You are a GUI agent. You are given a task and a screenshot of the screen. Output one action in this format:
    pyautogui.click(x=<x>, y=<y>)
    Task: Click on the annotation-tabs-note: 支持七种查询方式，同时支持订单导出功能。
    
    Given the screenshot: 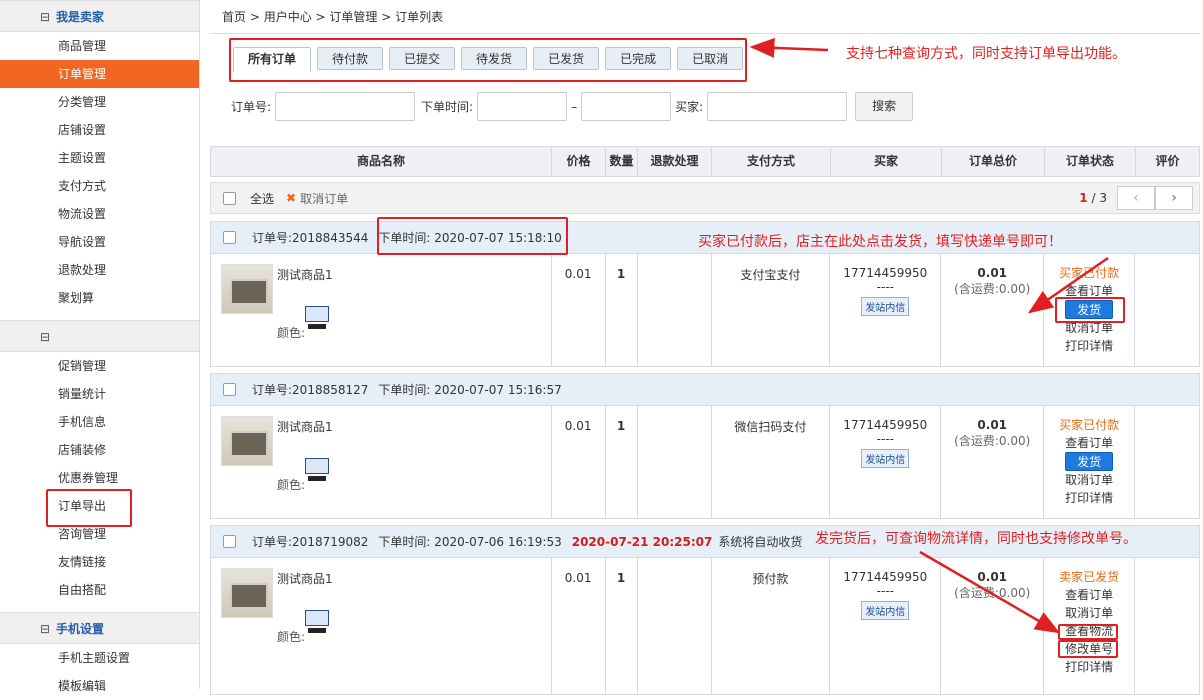 What is the action you would take?
    pyautogui.click(x=986, y=54)
    